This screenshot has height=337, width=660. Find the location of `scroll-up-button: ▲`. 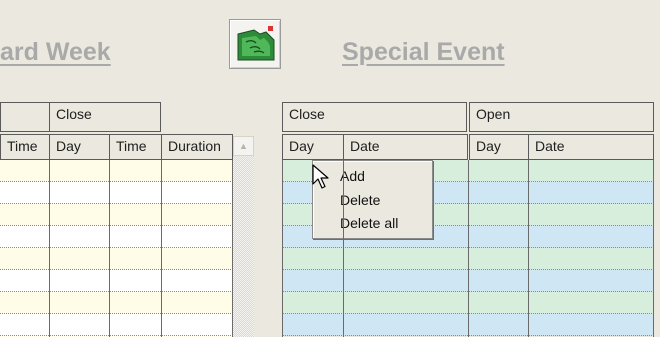

scroll-up-button: ▲ is located at coordinates (243, 146).